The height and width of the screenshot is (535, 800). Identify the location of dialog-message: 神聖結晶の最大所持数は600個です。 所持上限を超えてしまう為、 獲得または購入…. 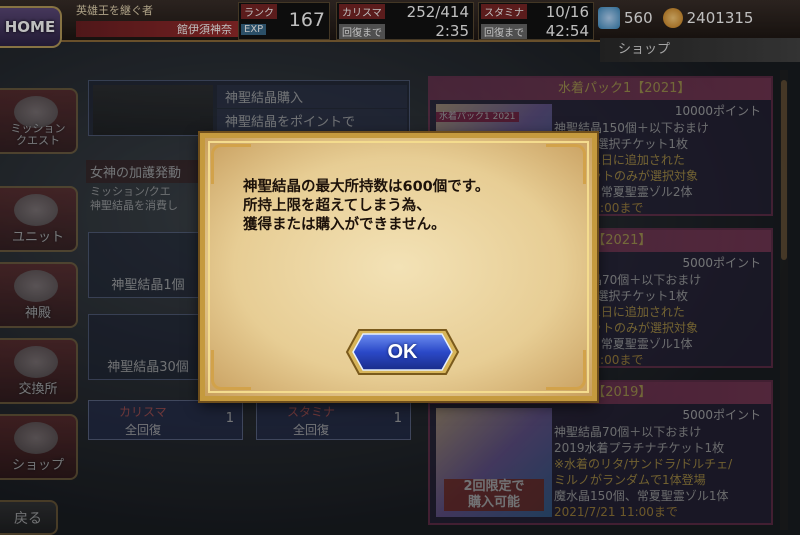
(366, 206).